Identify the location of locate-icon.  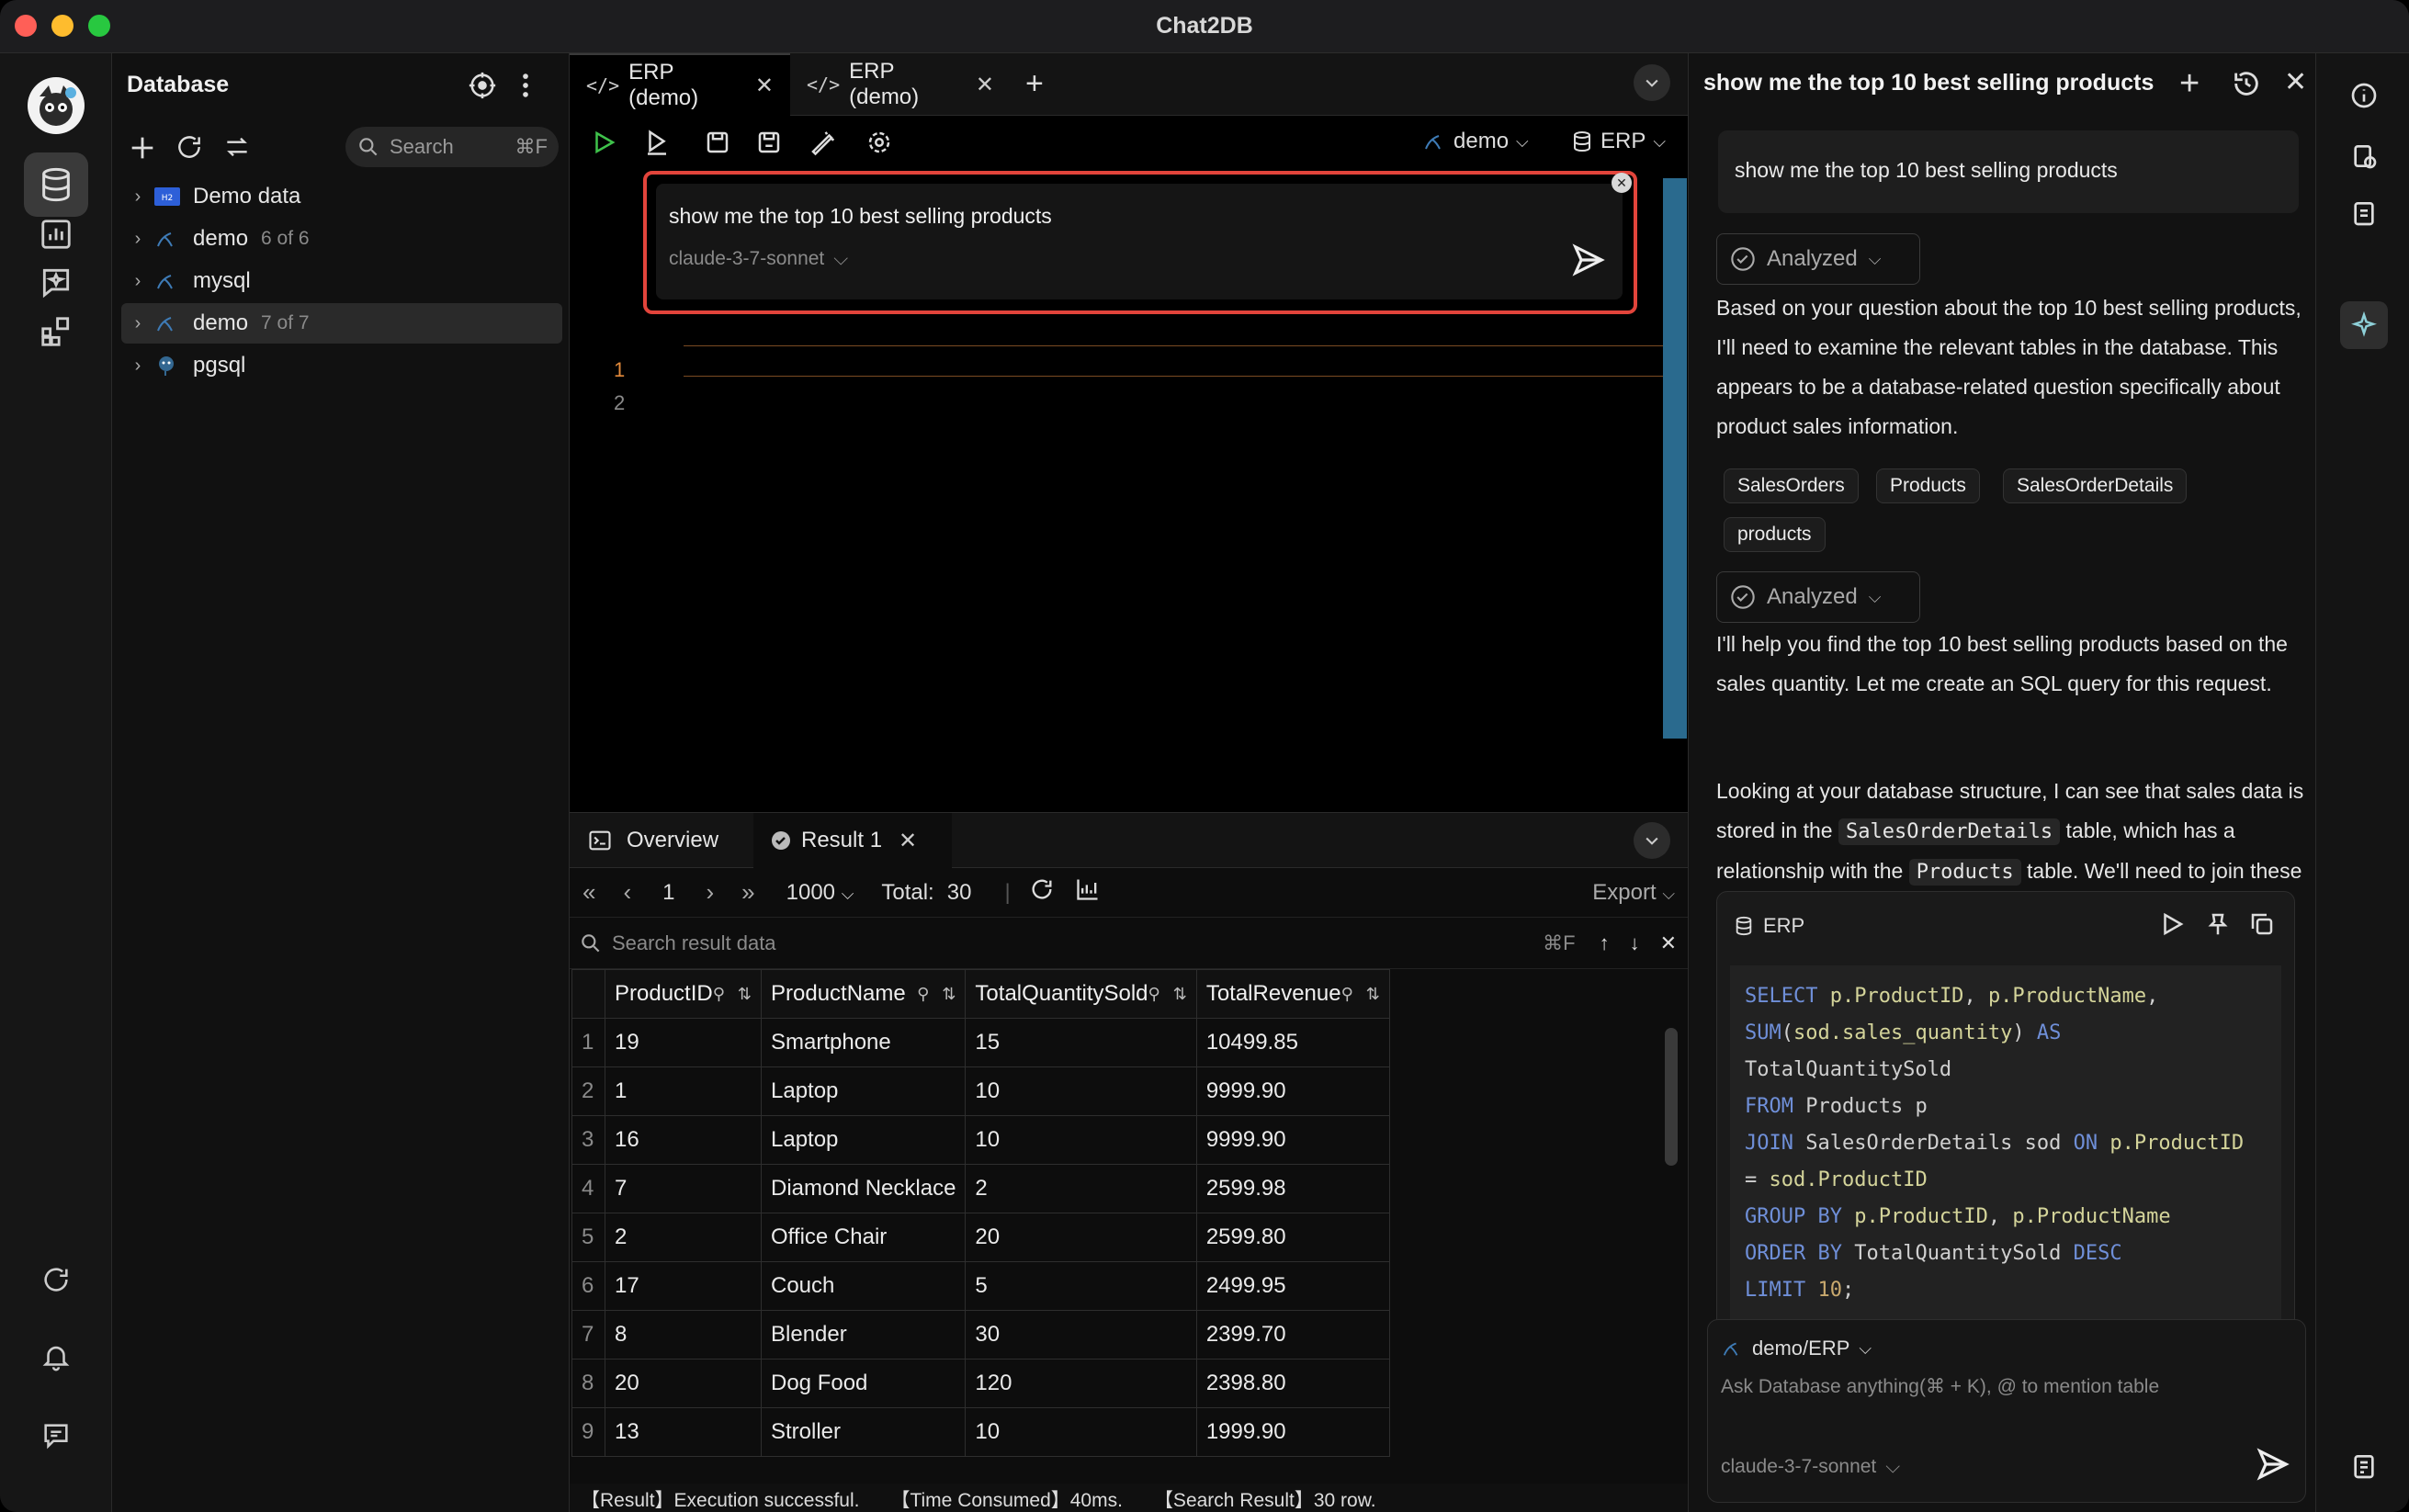
(482, 88).